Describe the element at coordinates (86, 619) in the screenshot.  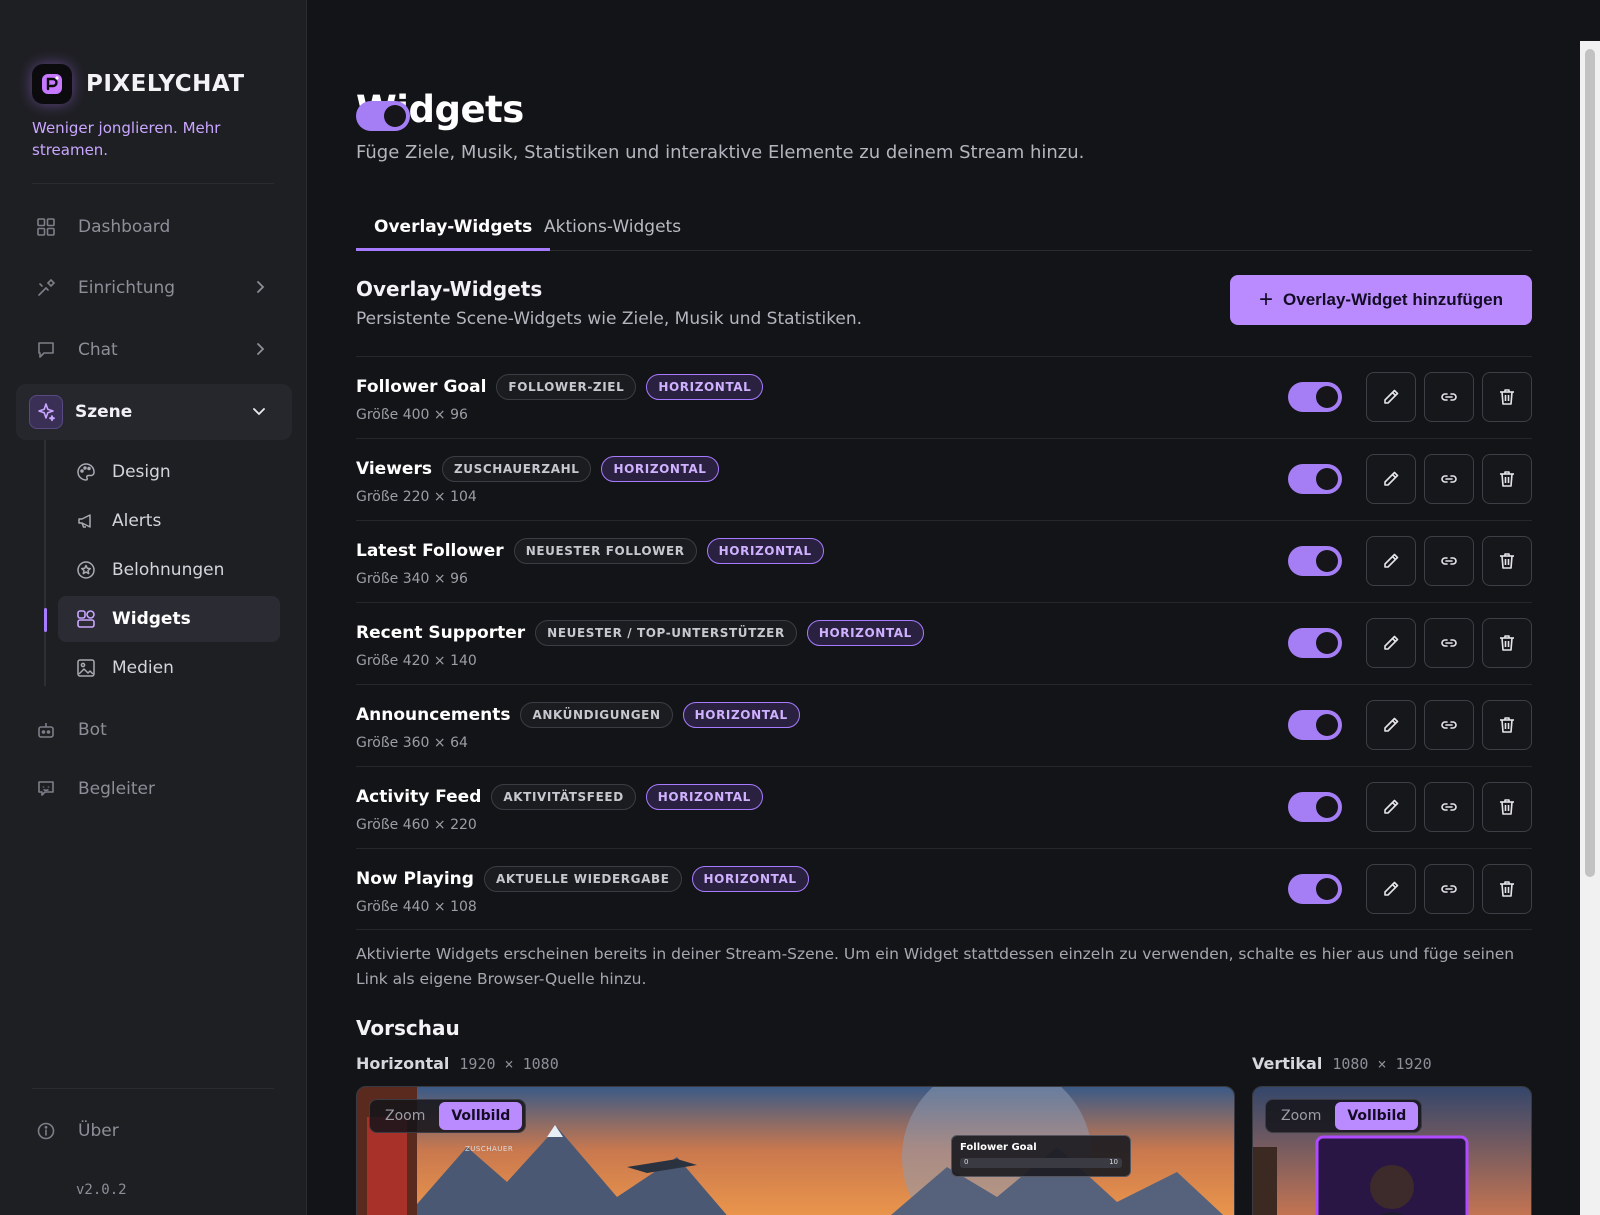
I see `widgets-icon` at that location.